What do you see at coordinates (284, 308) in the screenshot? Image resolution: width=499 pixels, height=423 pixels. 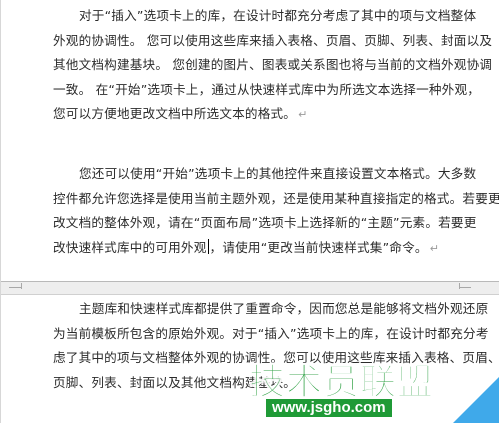 I see `text-line: 主题库和快速样式库都提供了重置命令，因而您总是能够将文档外观还原` at bounding box center [284, 308].